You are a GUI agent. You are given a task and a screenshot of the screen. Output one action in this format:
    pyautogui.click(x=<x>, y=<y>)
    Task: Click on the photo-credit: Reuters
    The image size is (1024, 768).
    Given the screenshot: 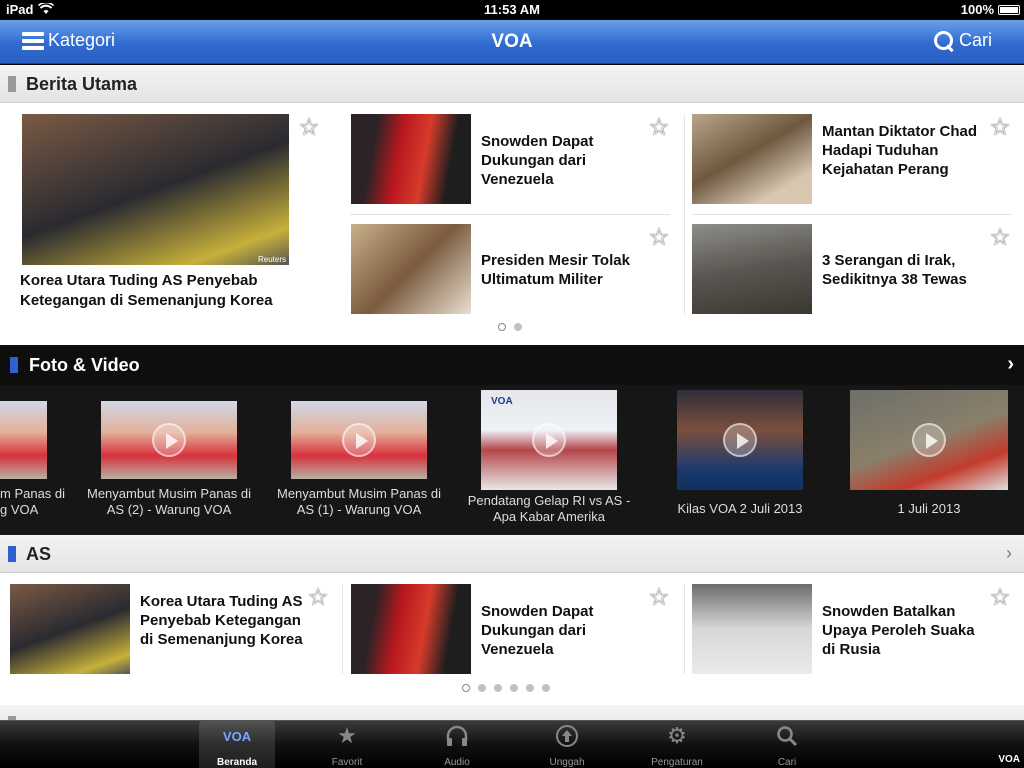 What is the action you would take?
    pyautogui.click(x=271, y=259)
    